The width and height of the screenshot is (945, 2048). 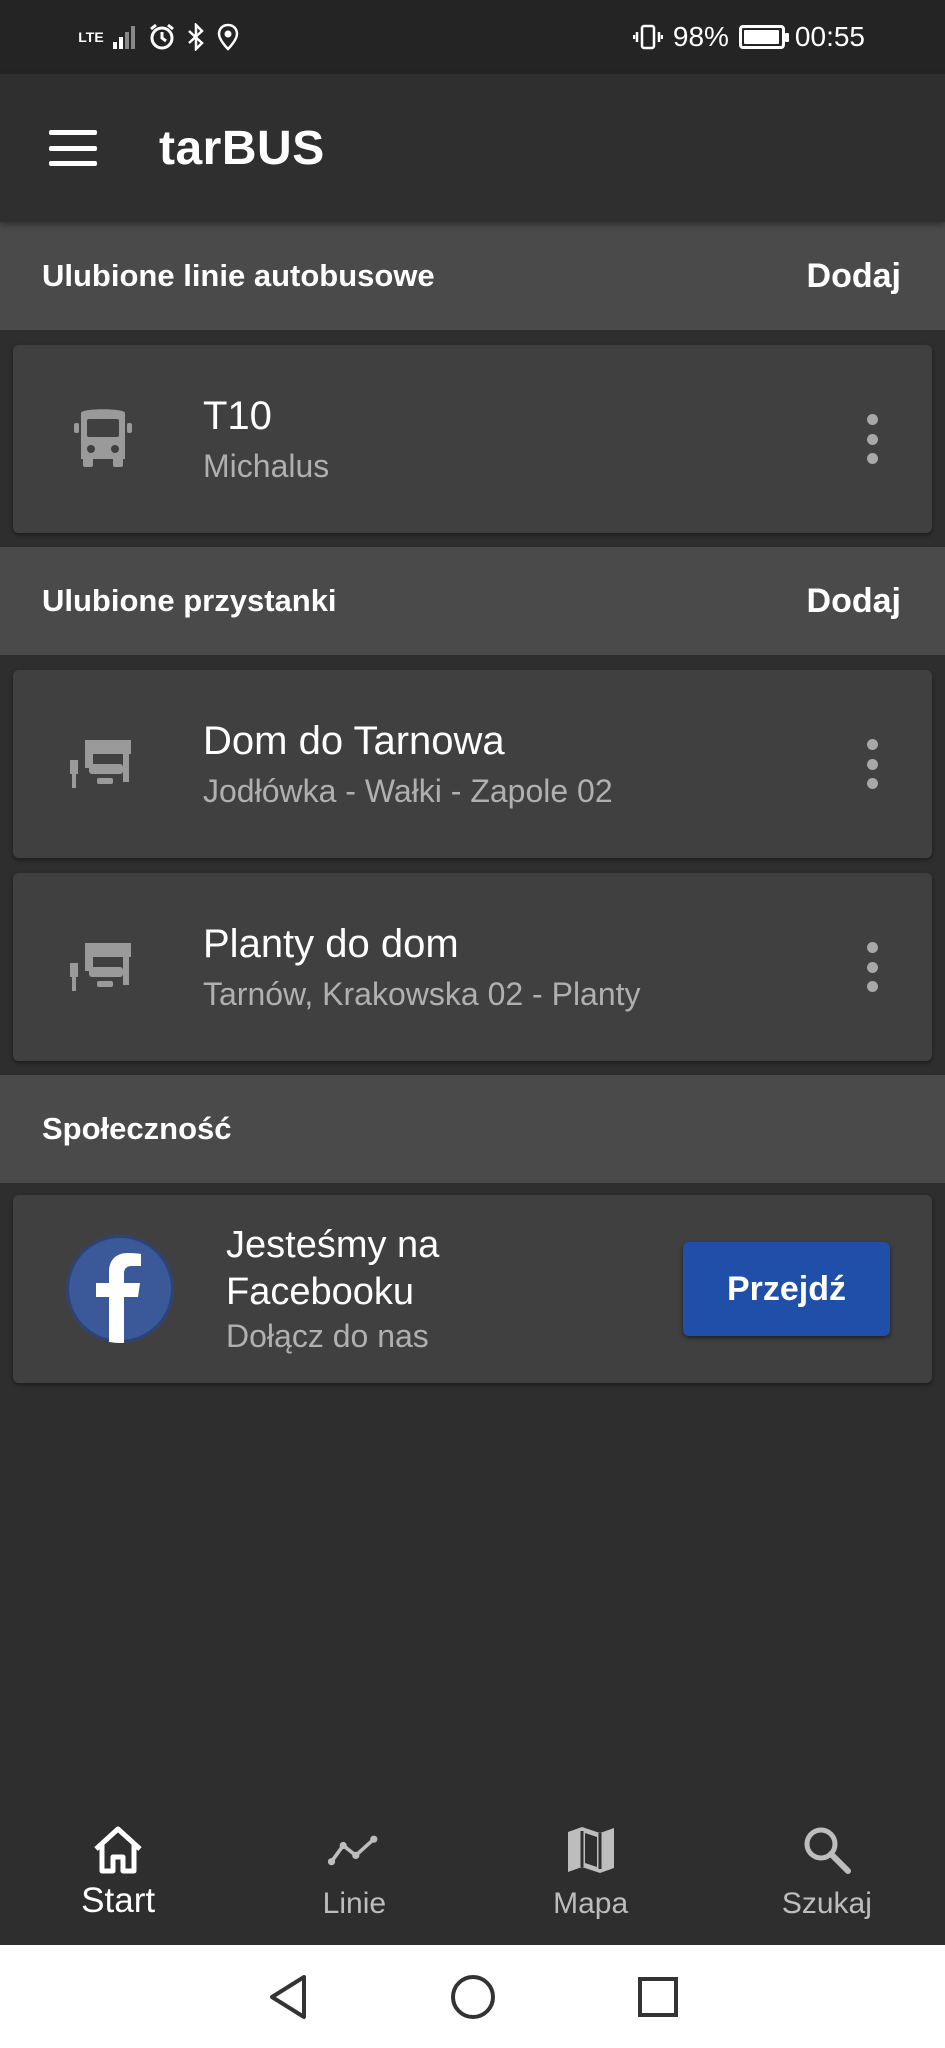 I want to click on bottom-navigation: Start Linie Mapa Szukaj, so click(x=472, y=1870).